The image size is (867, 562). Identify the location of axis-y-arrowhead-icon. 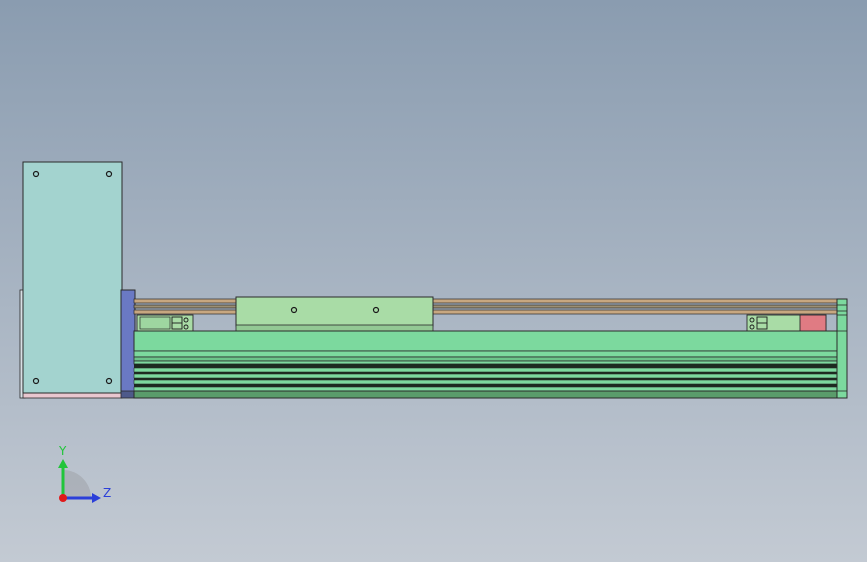
(63, 463).